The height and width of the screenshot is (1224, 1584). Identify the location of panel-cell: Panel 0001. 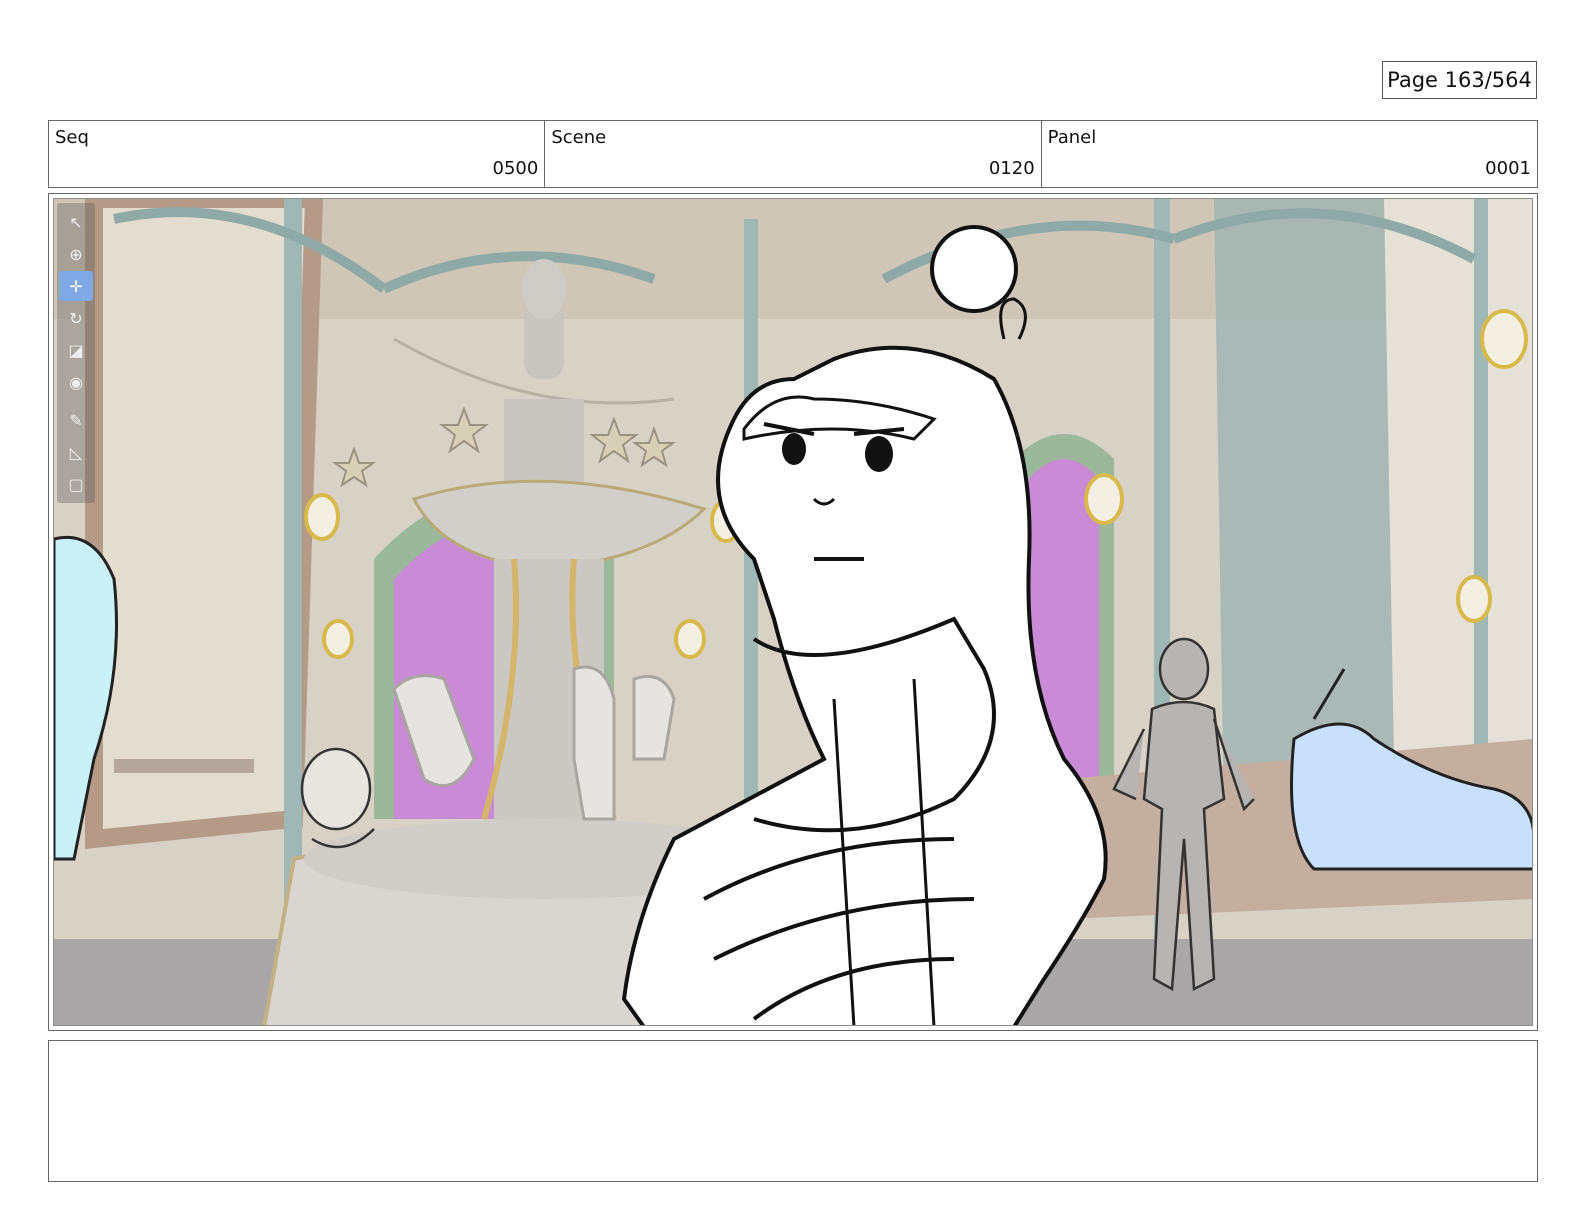
(1289, 154).